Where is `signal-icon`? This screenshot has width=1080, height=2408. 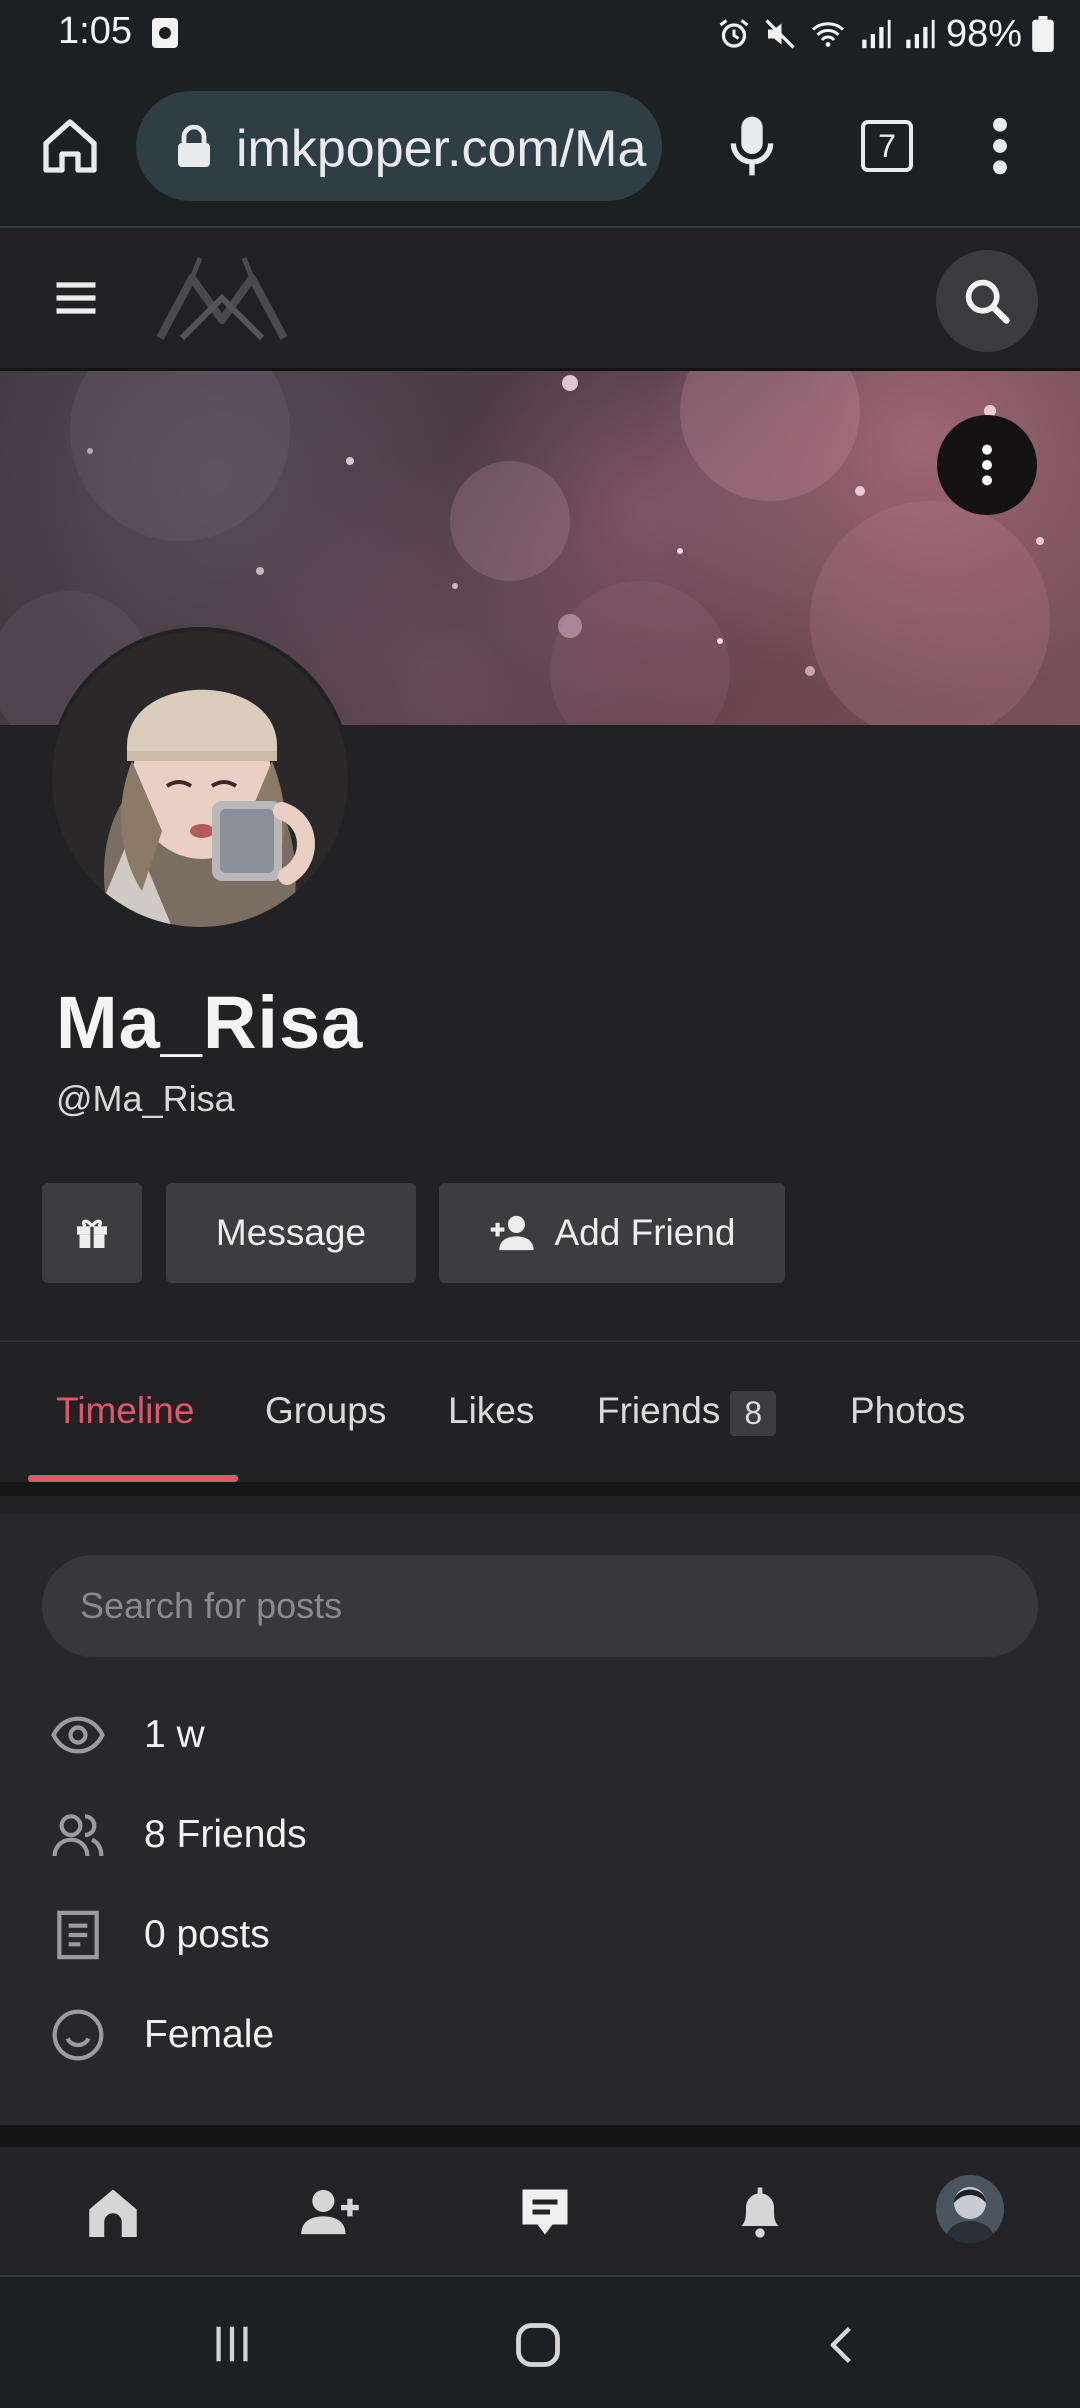 signal-icon is located at coordinates (876, 34).